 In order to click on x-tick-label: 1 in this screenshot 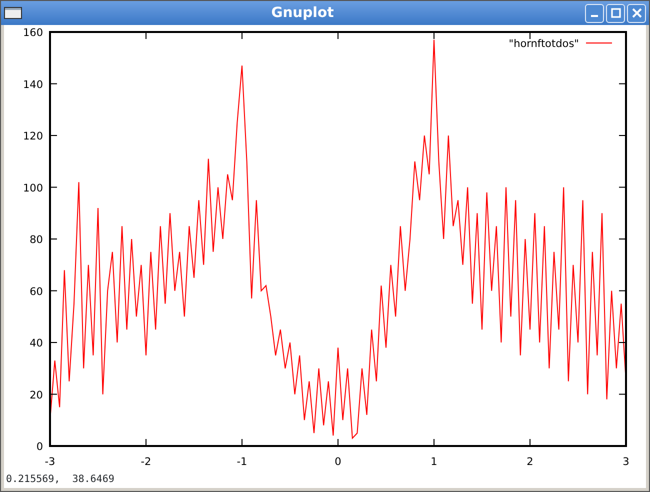, I will do `click(434, 462)`.